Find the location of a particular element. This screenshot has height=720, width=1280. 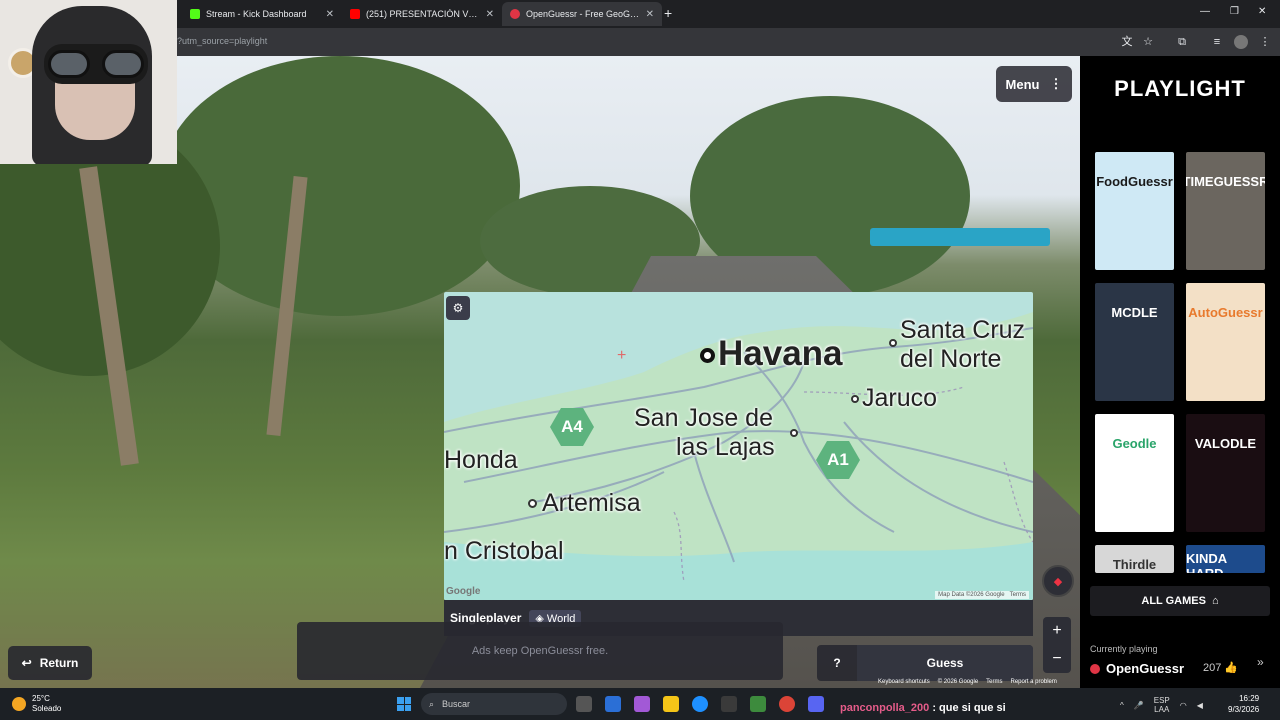

start-icon is located at coordinates (404, 704).